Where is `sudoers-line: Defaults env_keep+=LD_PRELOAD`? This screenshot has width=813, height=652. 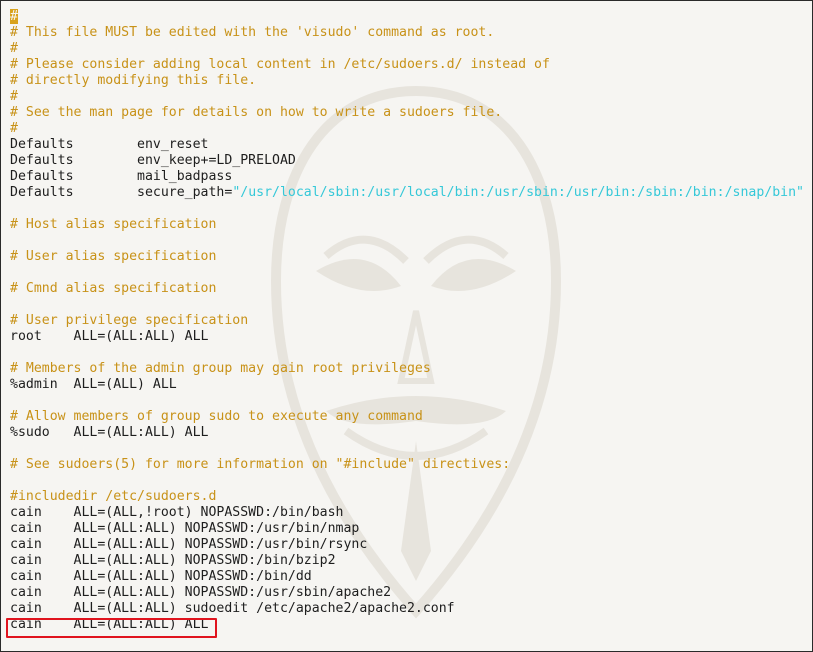
sudoers-line: Defaults env_keep+=LD_PRELOAD is located at coordinates (407, 161).